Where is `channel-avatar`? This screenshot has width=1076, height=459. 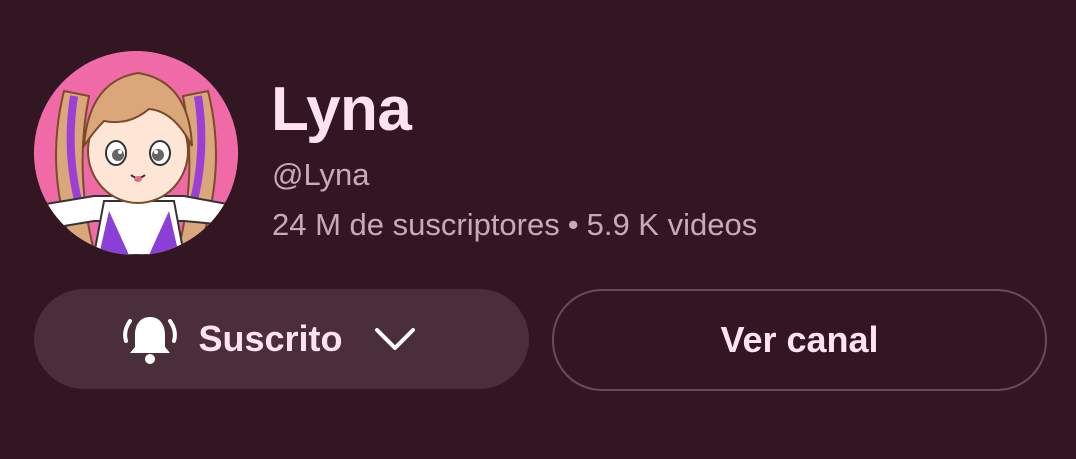 channel-avatar is located at coordinates (136, 153).